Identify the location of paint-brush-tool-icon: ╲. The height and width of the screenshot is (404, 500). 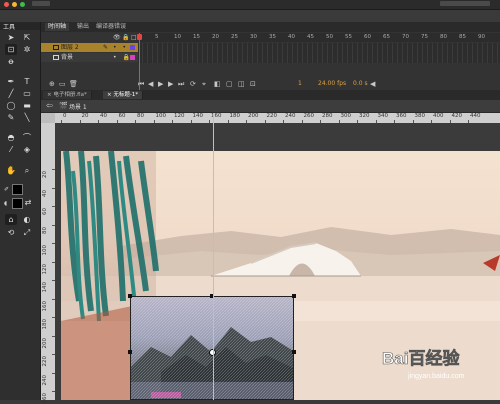
(27, 117).